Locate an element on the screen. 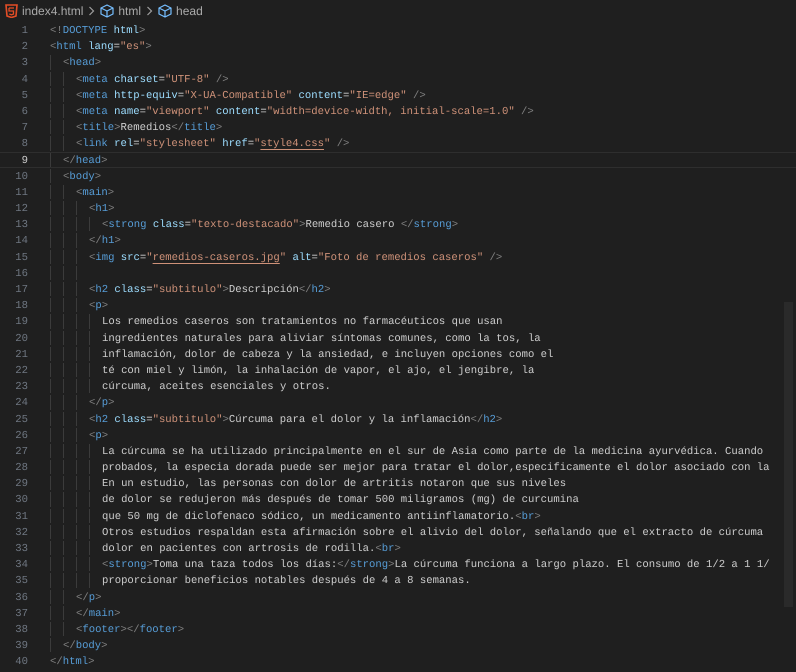 Image resolution: width=796 pixels, height=672 pixels. line-number: 31 is located at coordinates (21, 516).